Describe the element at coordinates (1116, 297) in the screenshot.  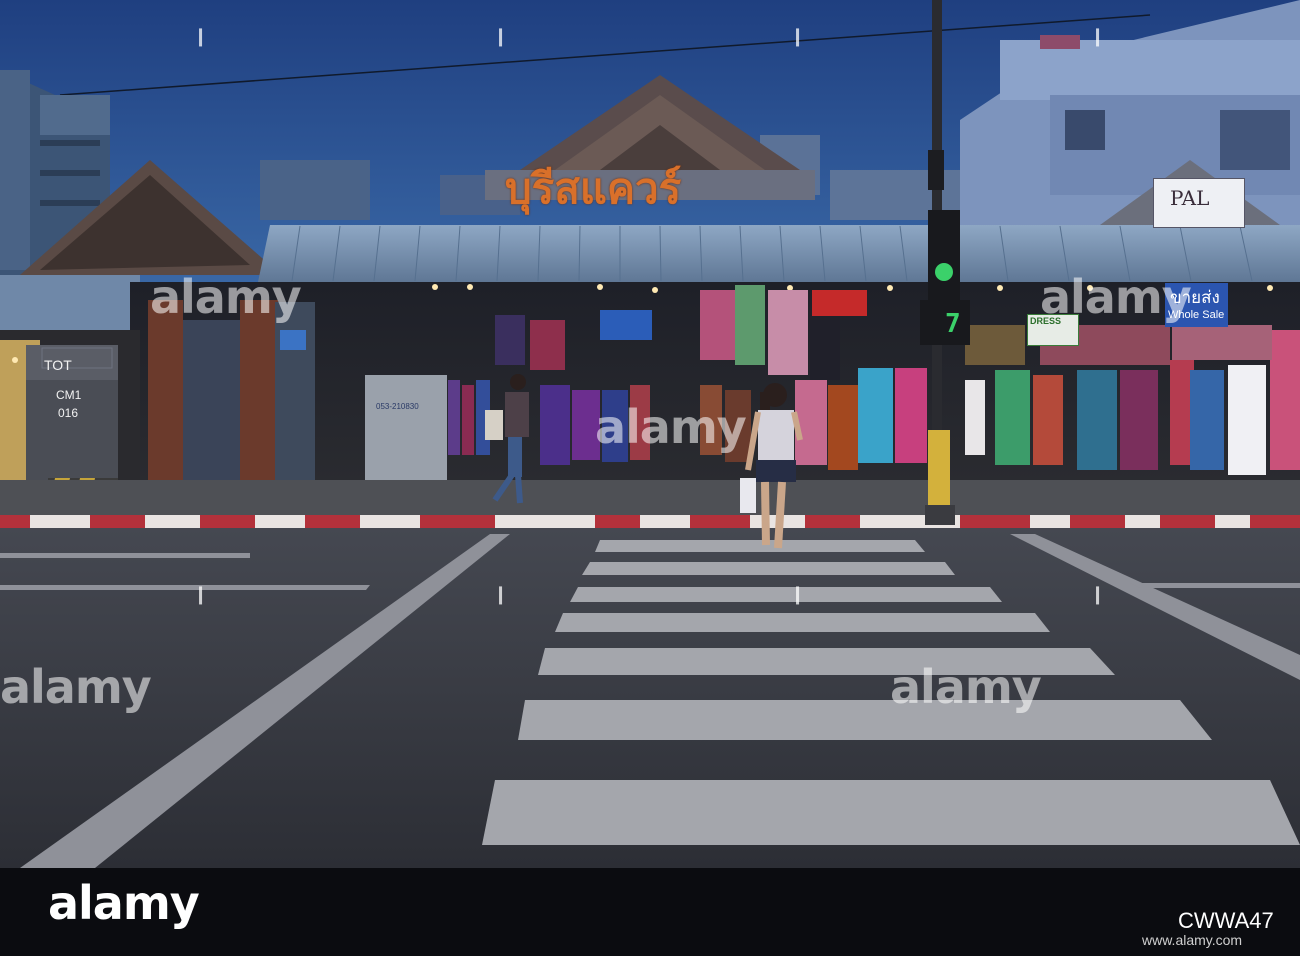
I see `watermark-top-right: alamy` at that location.